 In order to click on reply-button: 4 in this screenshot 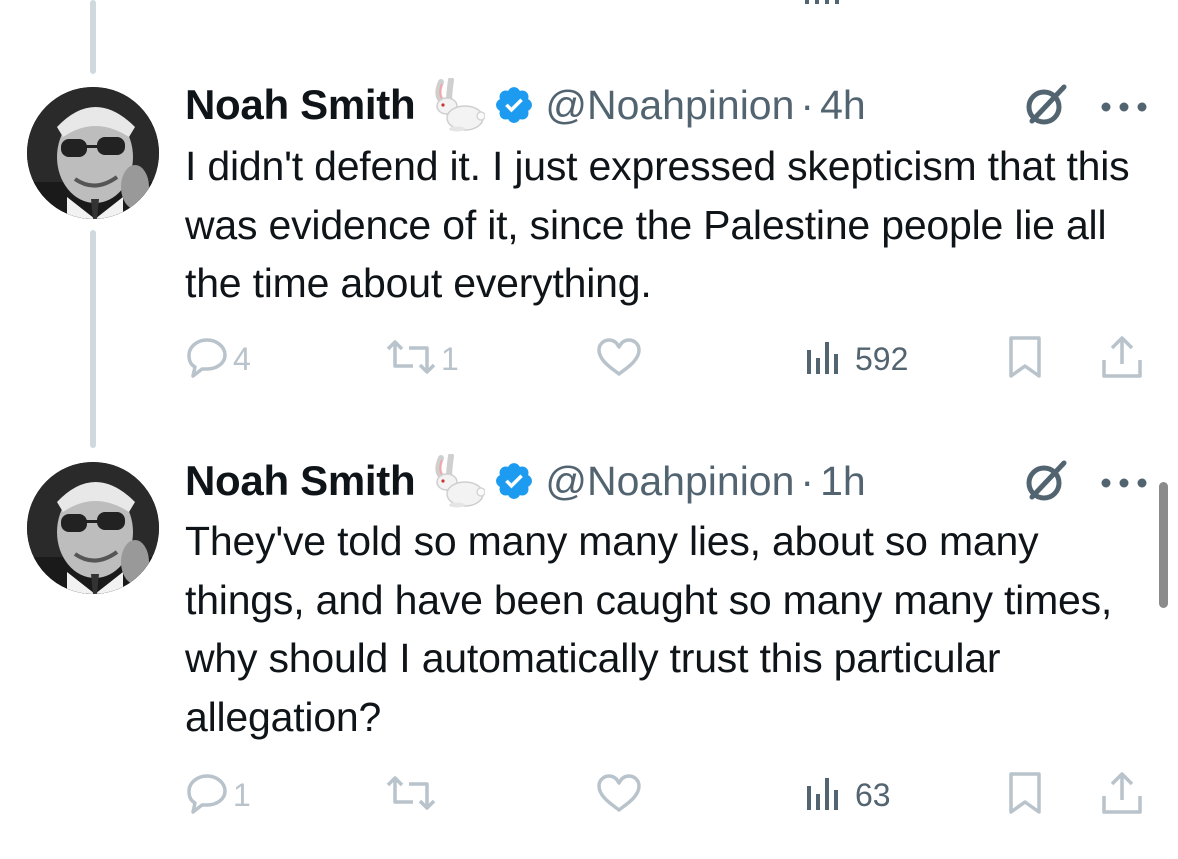, I will do `click(218, 359)`.